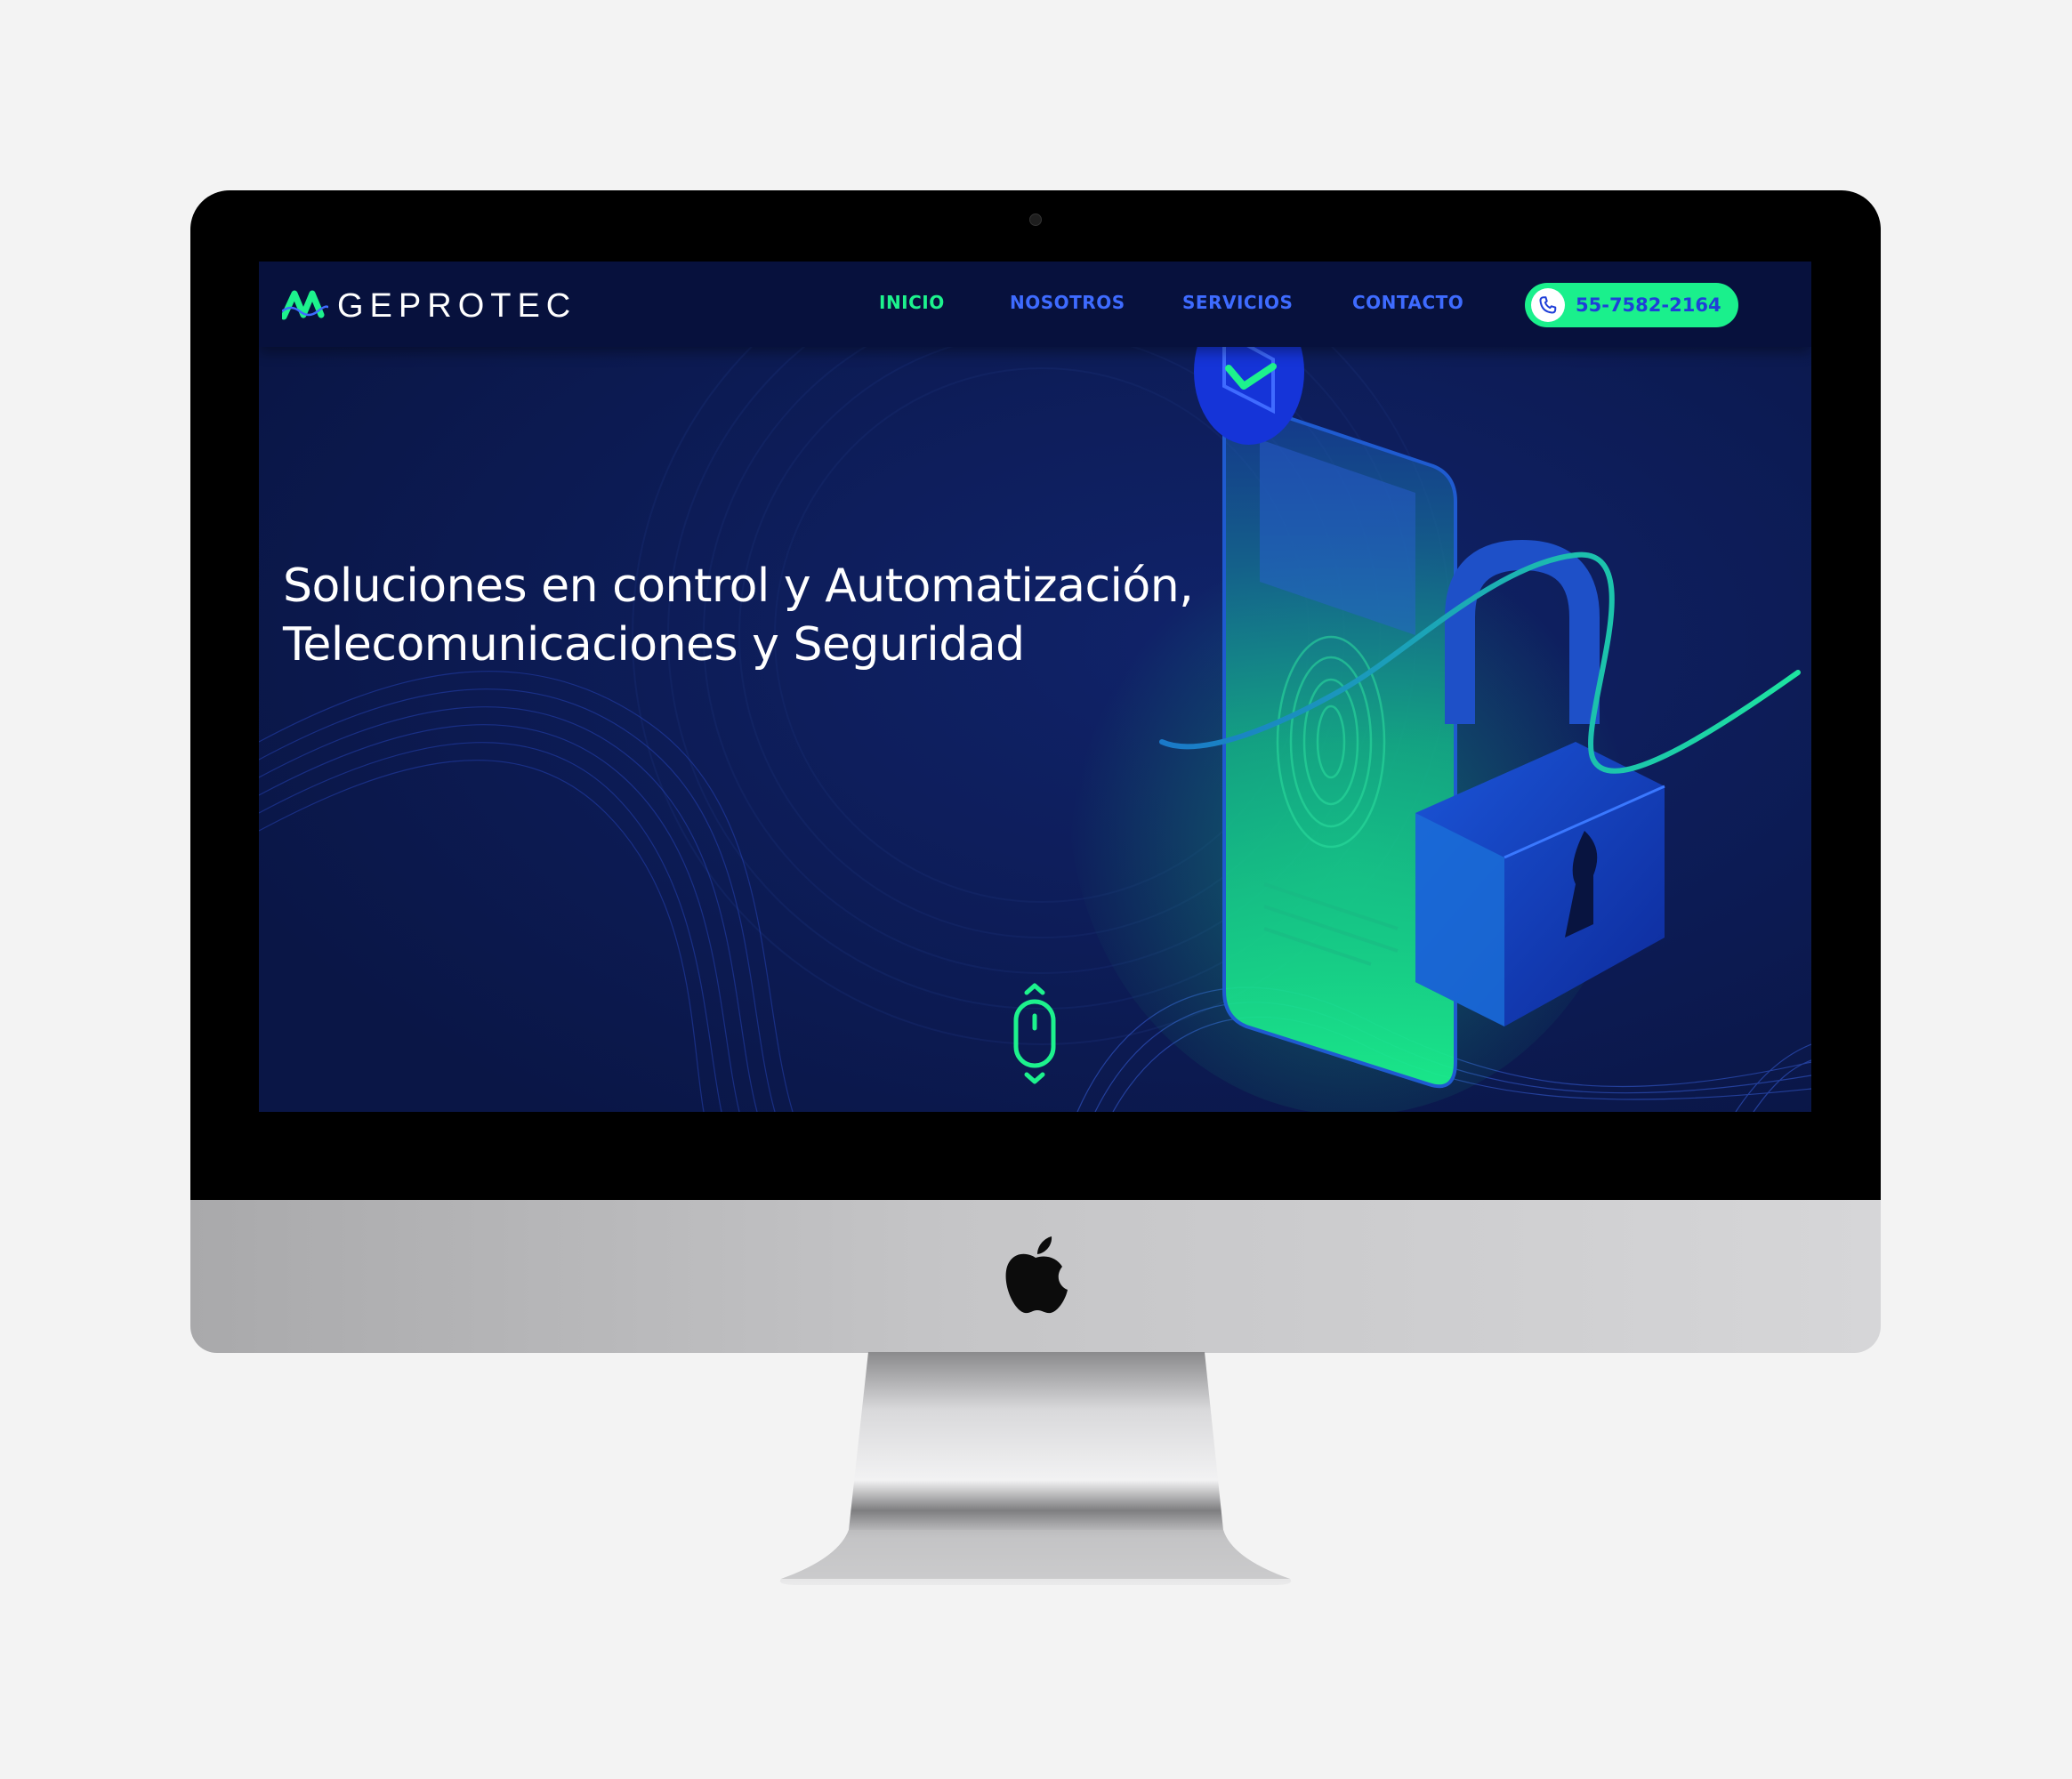 The height and width of the screenshot is (1779, 2072). I want to click on hero-headline-line1: Soluciones en control y Automatización,, so click(738, 586).